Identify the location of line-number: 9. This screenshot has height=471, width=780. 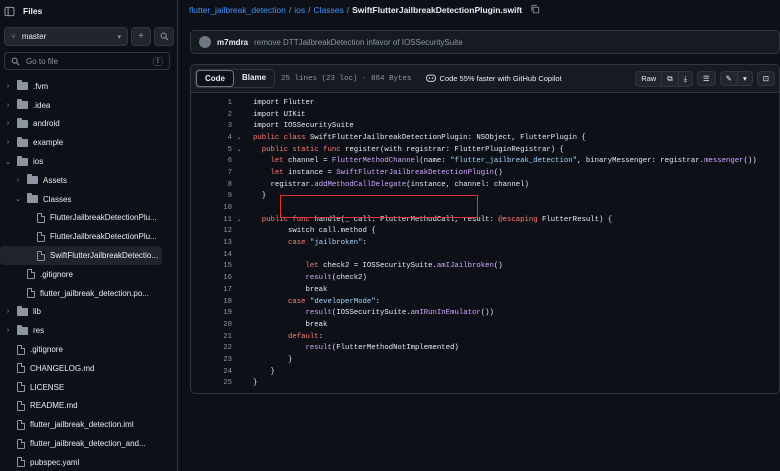
(211, 196).